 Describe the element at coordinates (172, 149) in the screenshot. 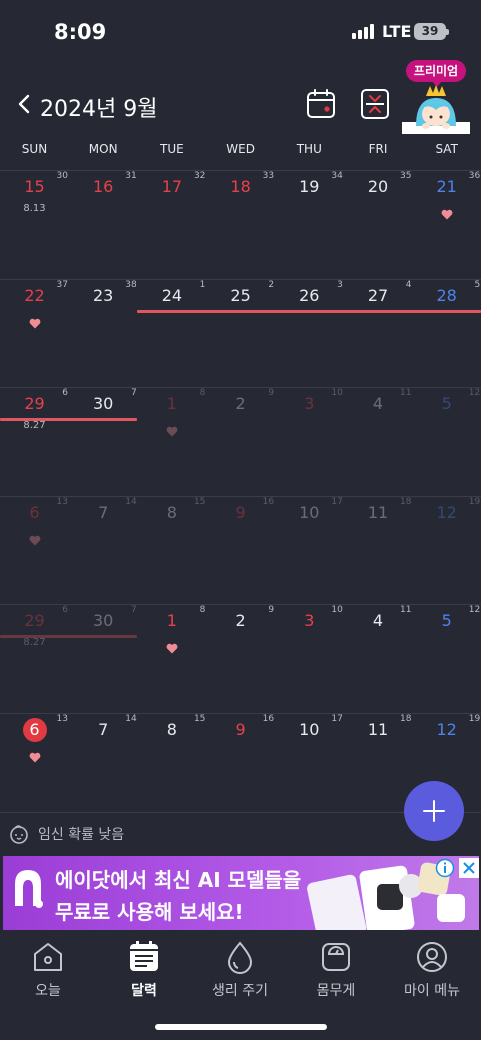

I see `weekday-label: TUE` at that location.